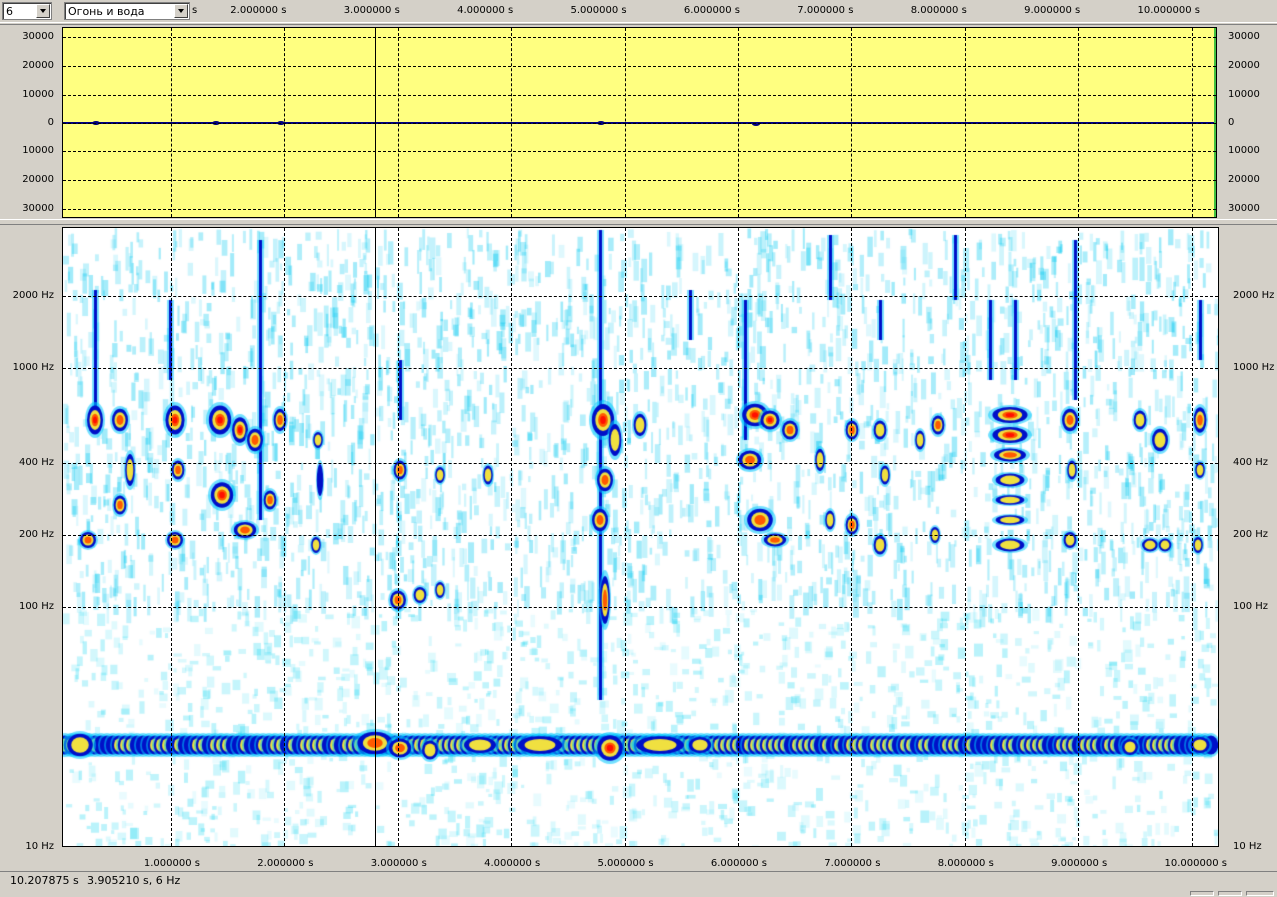 Image resolution: width=1277 pixels, height=897 pixels. Describe the element at coordinates (106, 11) in the screenshot. I see `file-name: Огонь и вода` at that location.